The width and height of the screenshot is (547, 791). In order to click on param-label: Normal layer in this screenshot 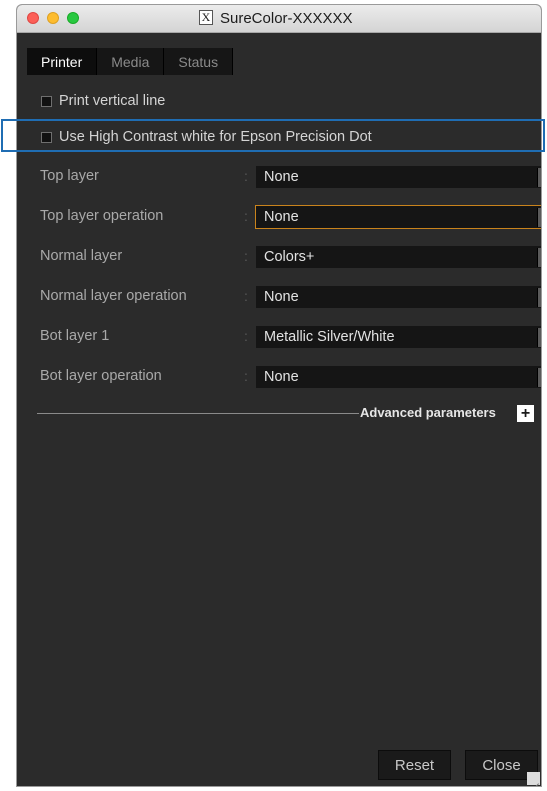, I will do `click(81, 256)`.